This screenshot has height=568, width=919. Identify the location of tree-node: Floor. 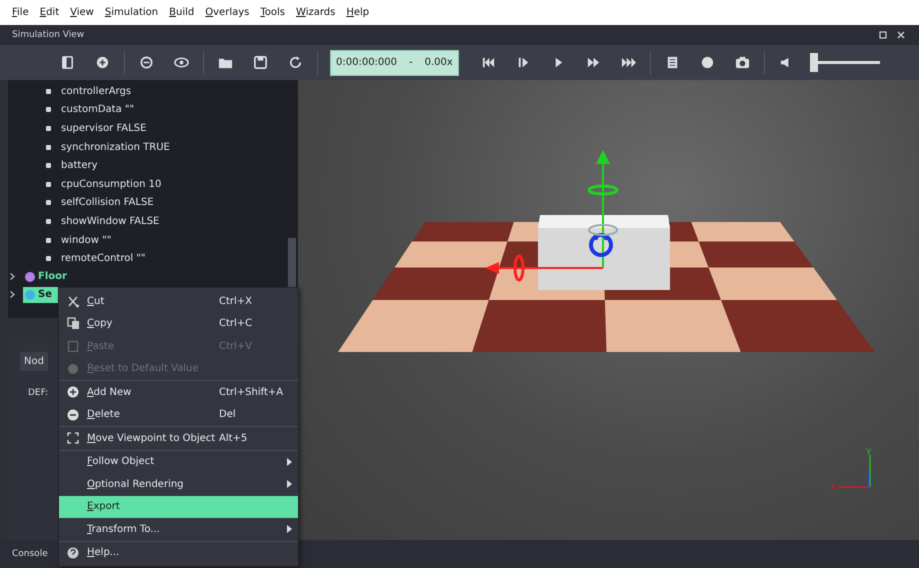
(46, 276).